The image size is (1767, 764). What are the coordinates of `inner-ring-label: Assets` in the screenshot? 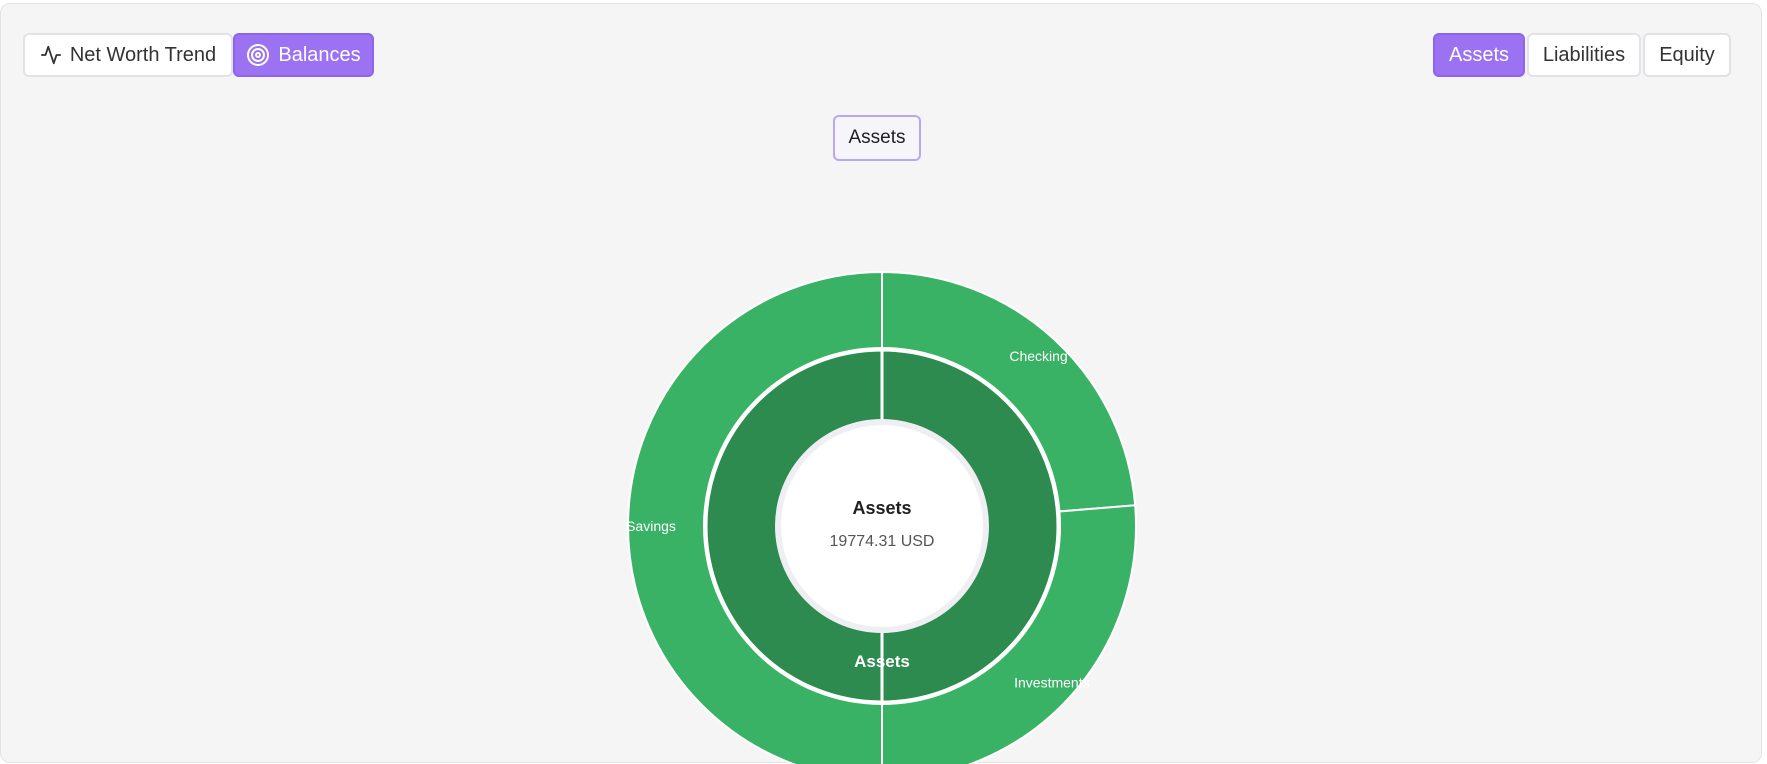 It's located at (882, 661).